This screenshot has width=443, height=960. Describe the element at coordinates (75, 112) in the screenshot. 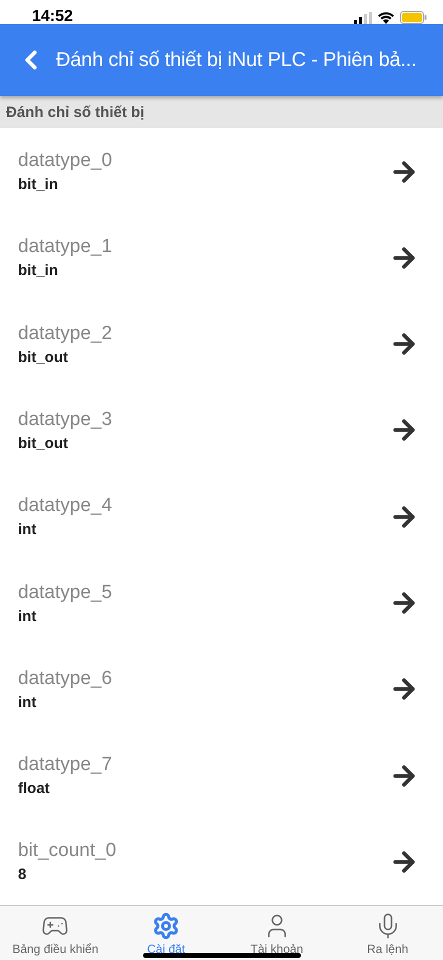

I see `section-title: Đánh chỉ số thiết bị` at that location.